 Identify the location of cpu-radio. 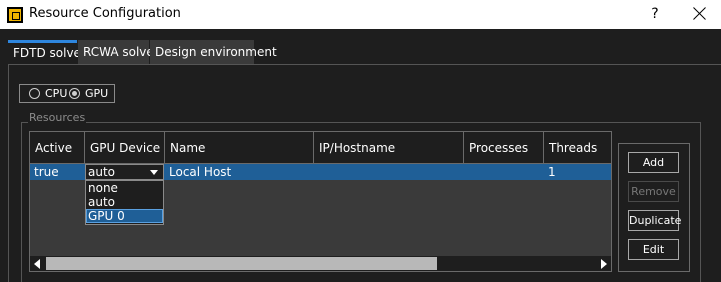
(34, 93).